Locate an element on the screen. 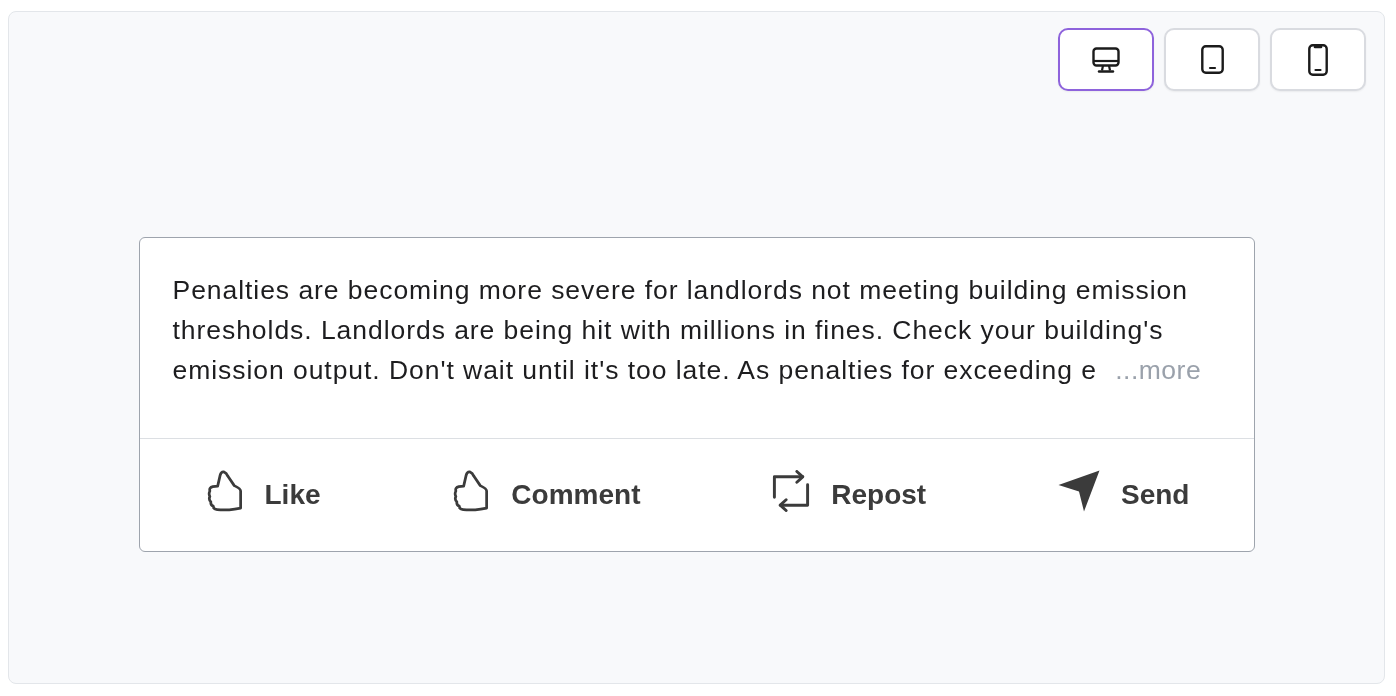  tablet-icon is located at coordinates (1212, 59).